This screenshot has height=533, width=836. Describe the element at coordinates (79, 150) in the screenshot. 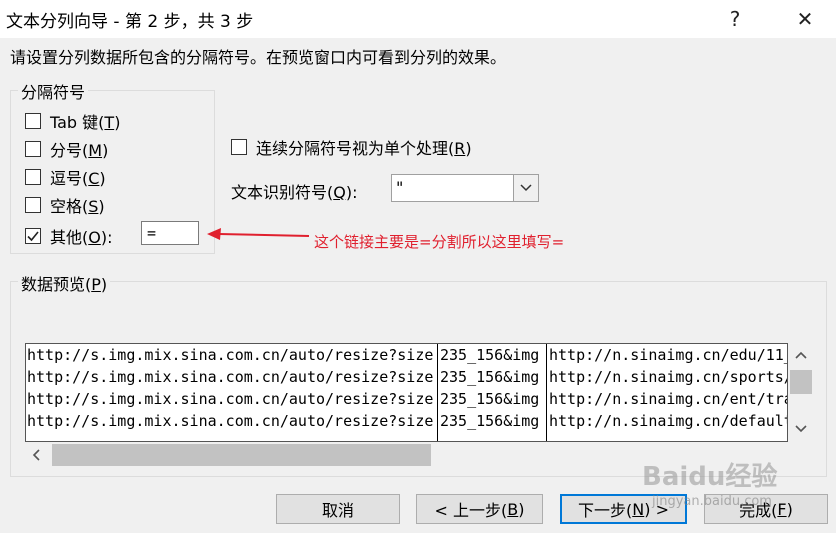

I see `semicolon-label: 分号(M)` at that location.